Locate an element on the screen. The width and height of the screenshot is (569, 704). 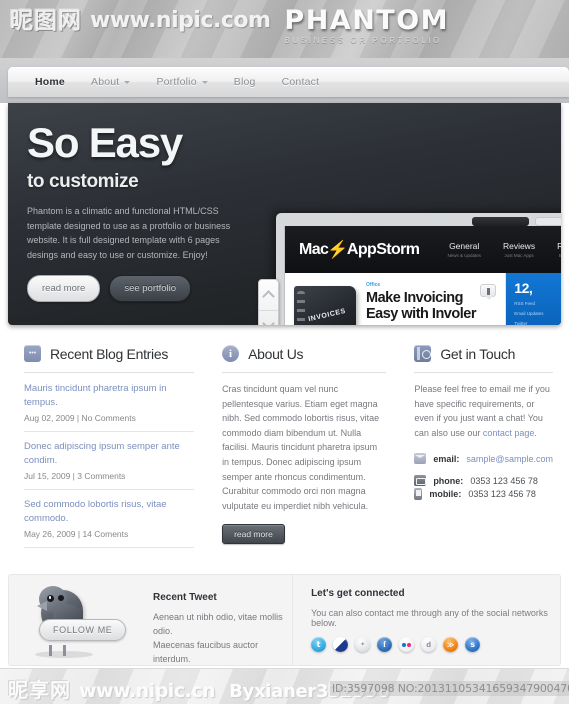
bolt-icon: ⚡ is located at coordinates (337, 249).